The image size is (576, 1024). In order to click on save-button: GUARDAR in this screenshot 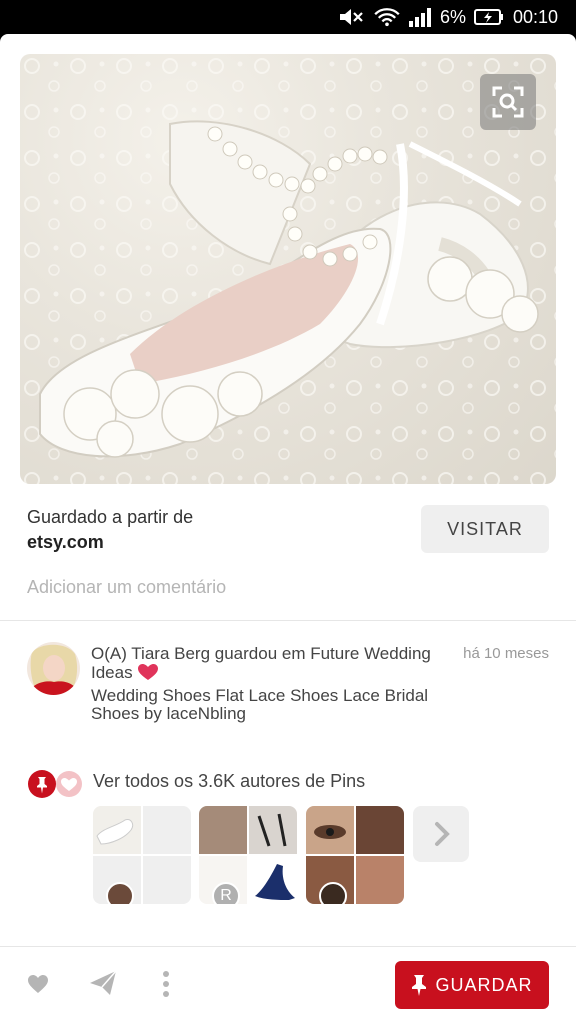, I will do `click(472, 985)`.